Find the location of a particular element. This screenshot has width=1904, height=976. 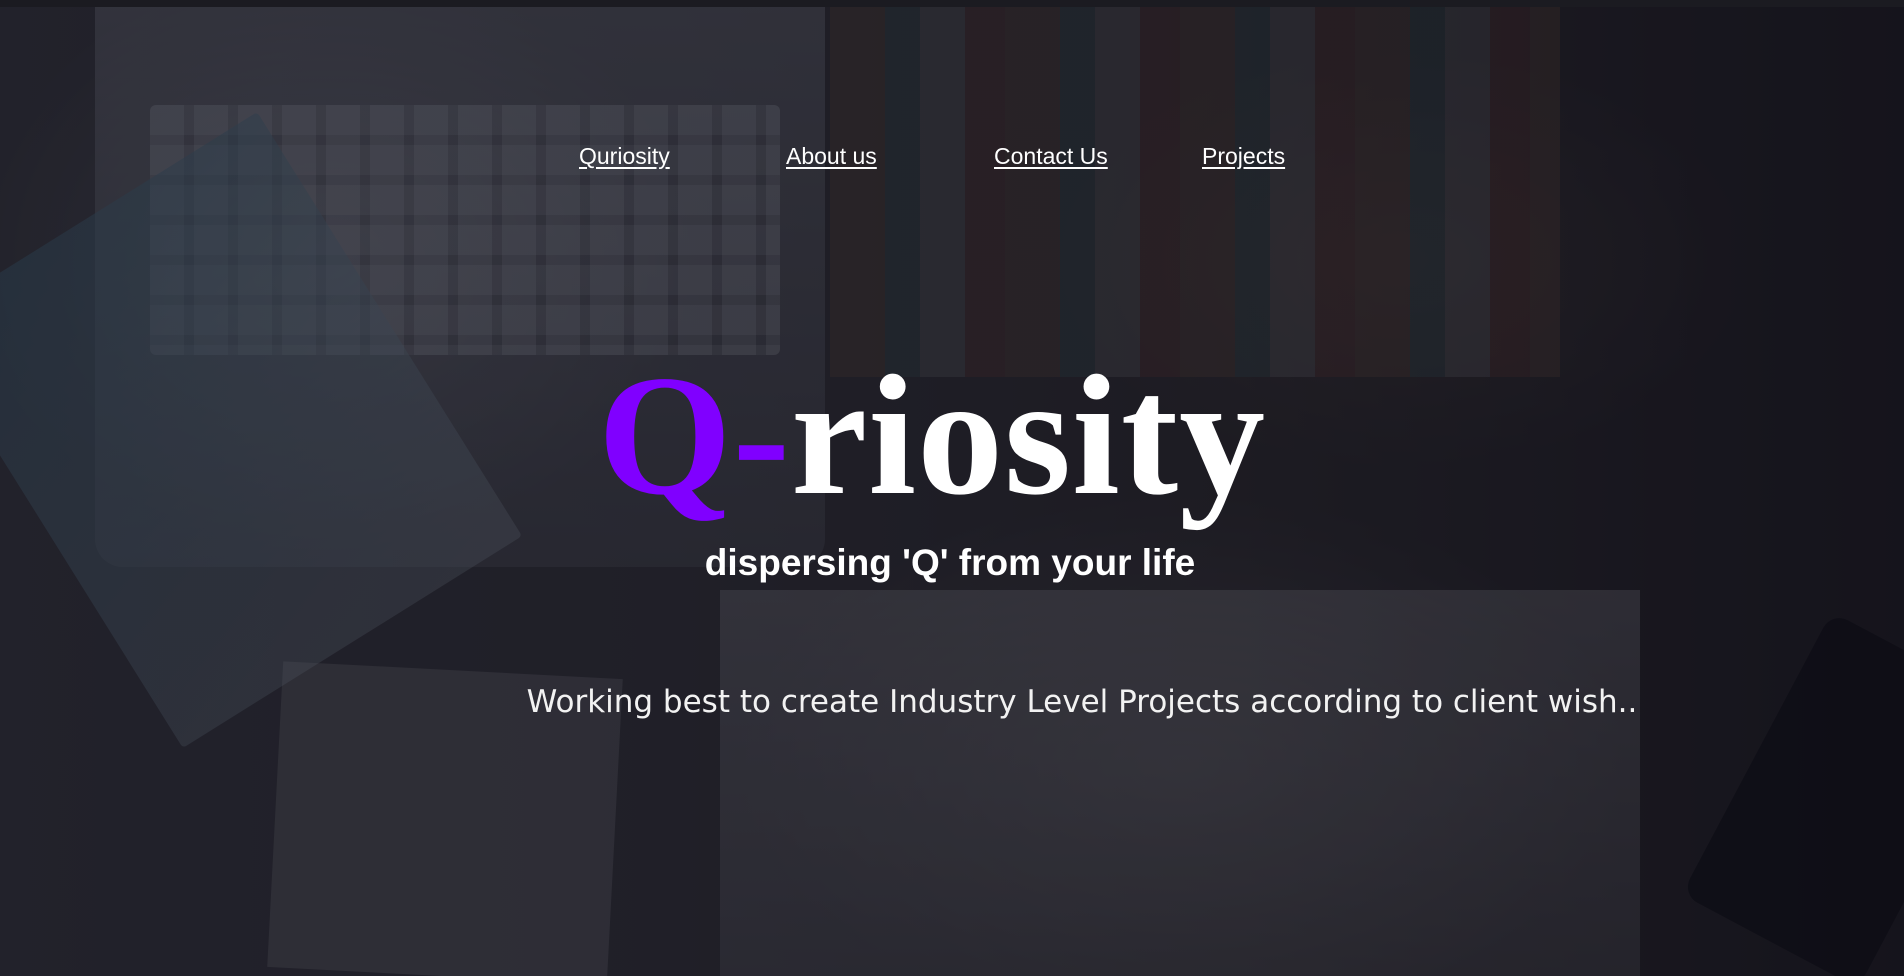

nav-link-about-us: About us is located at coordinates (831, 156).